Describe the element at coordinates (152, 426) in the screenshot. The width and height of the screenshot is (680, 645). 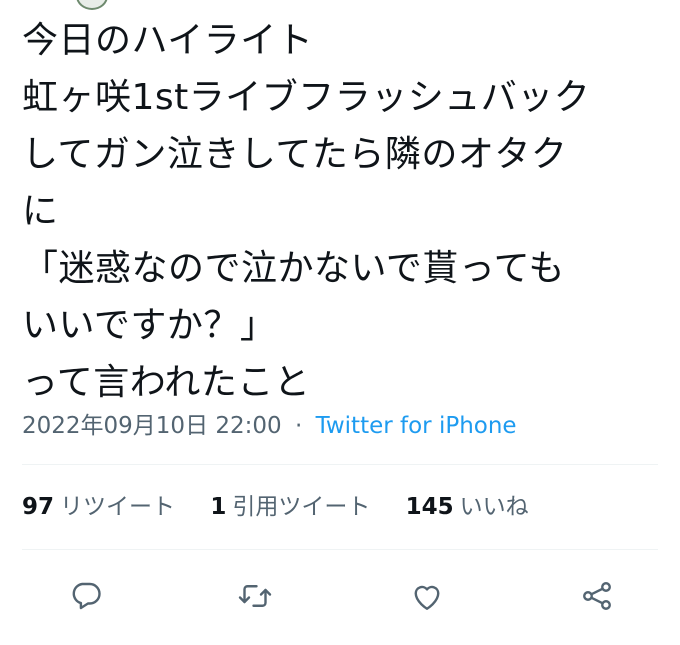
I see `timestamp-link: 2022年09月10日 22:00` at that location.